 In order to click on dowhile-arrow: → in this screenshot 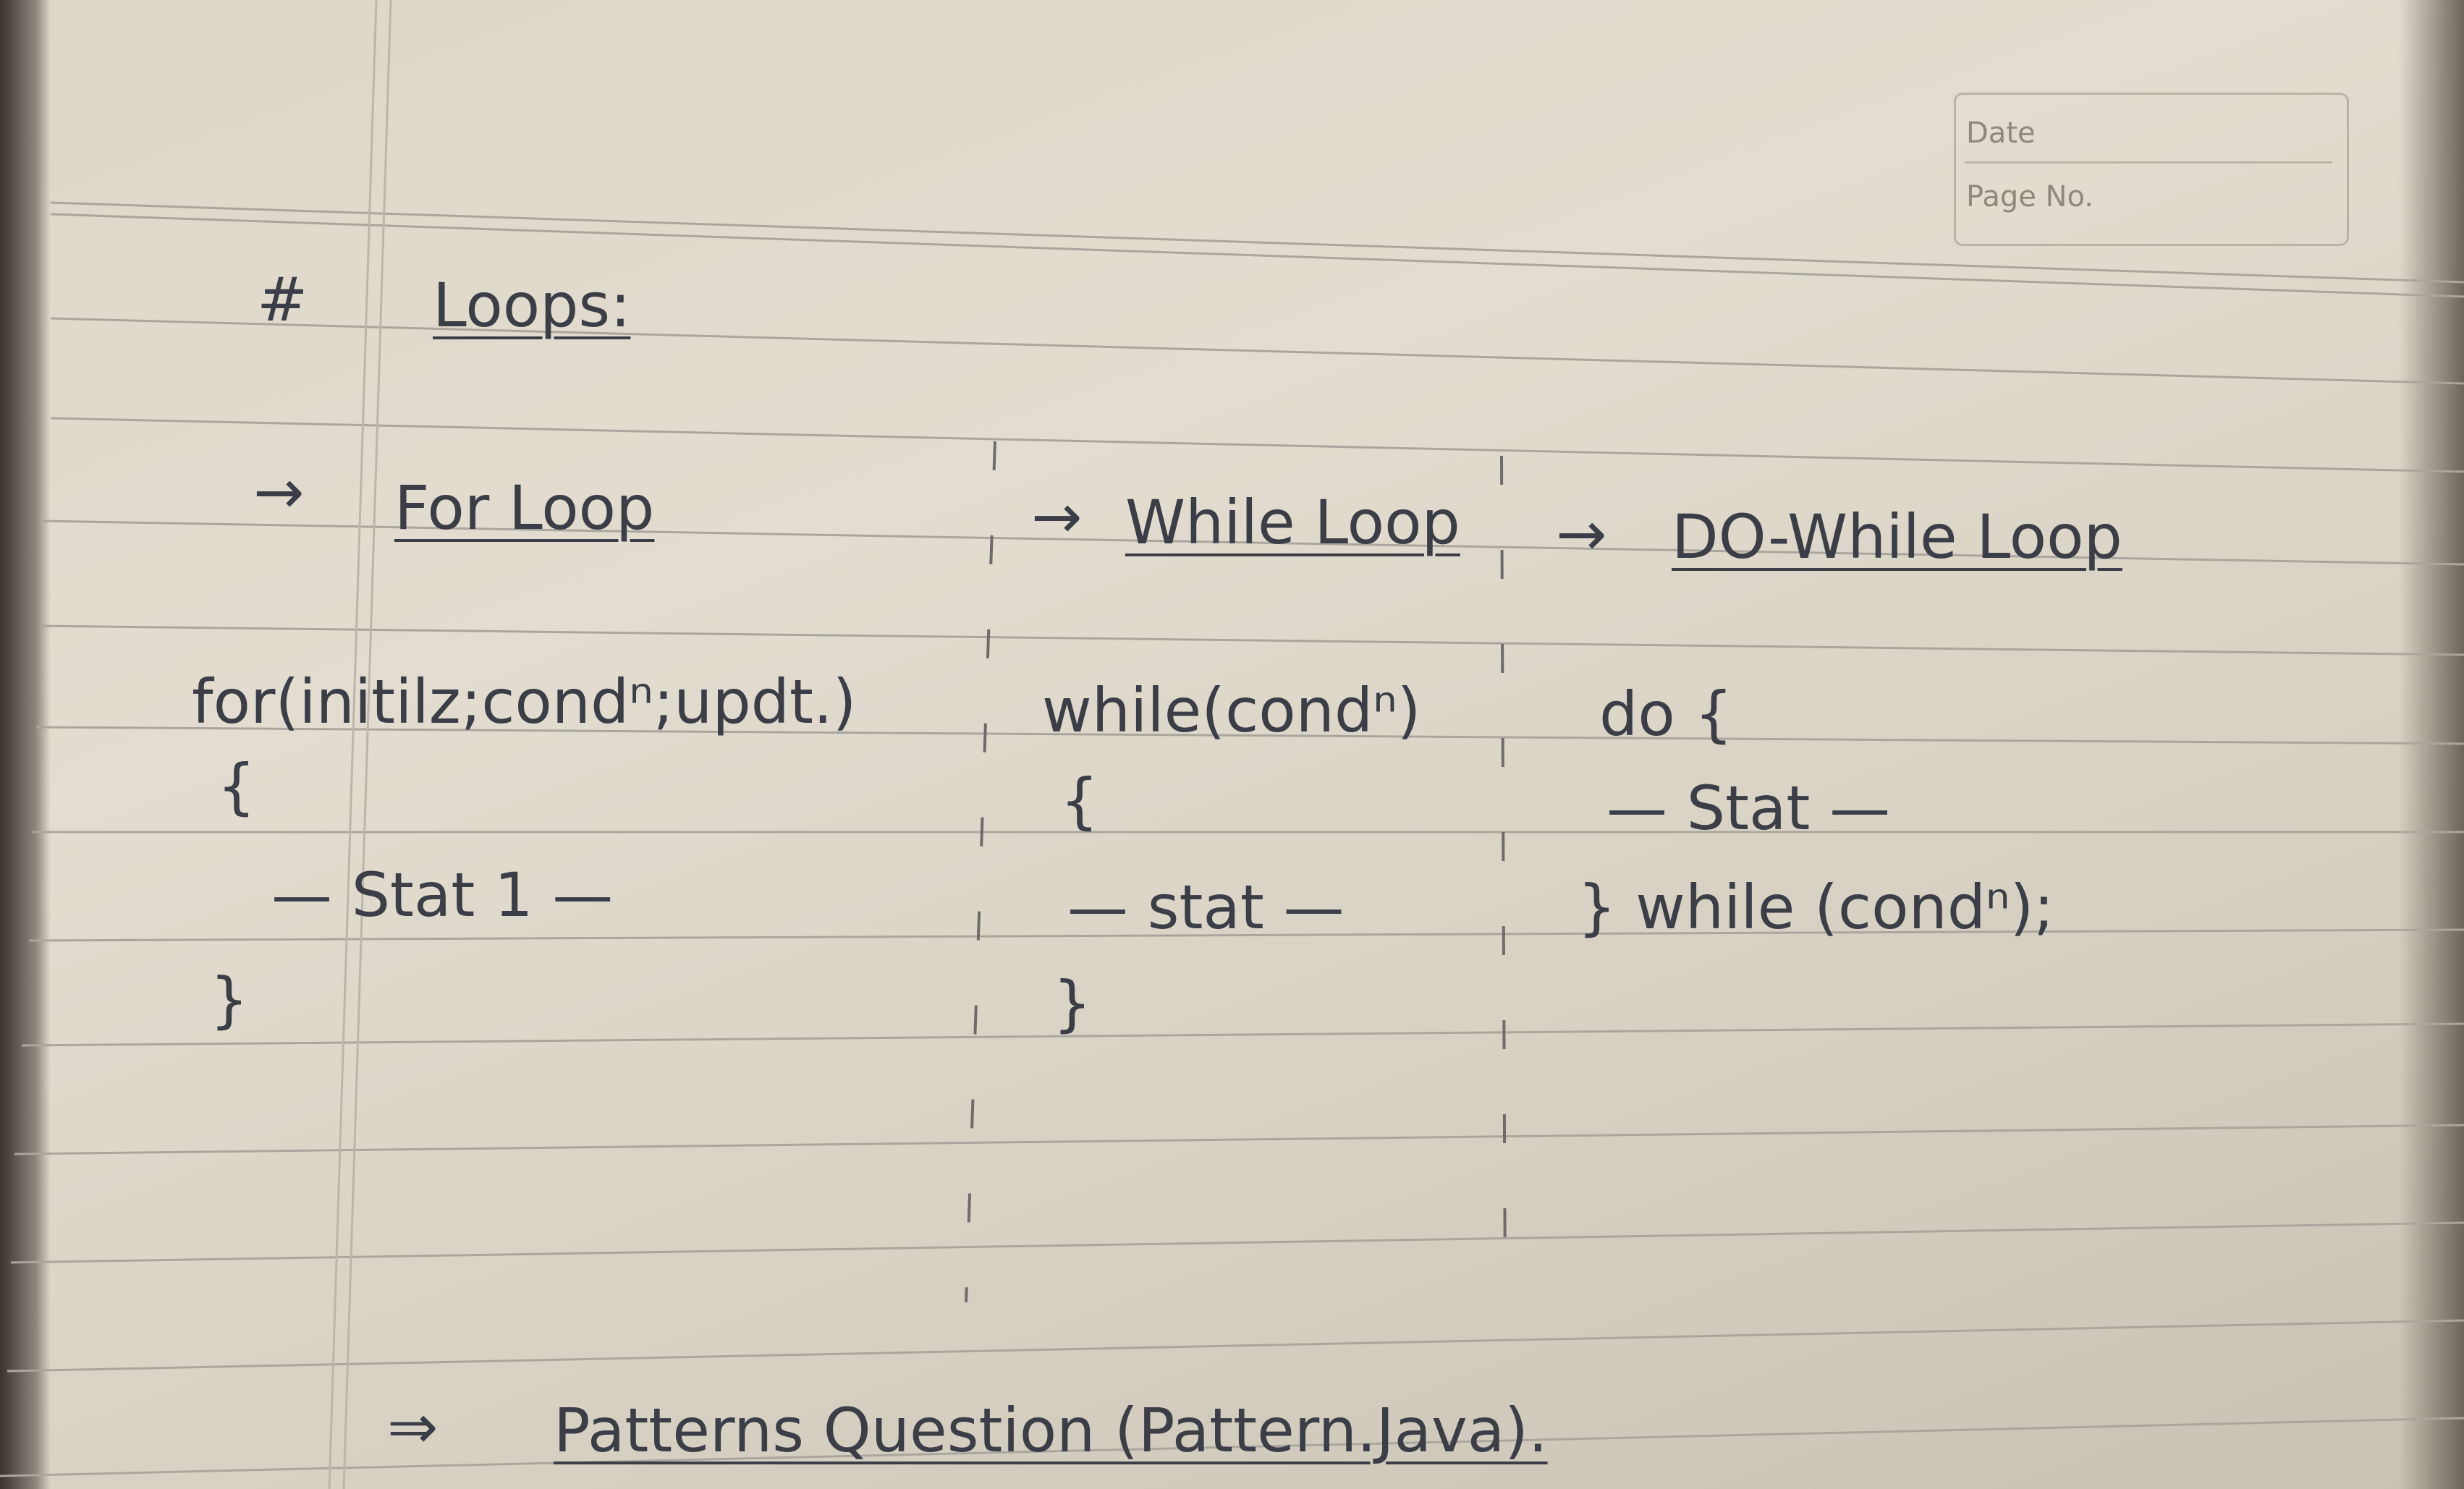, I will do `click(1581, 534)`.